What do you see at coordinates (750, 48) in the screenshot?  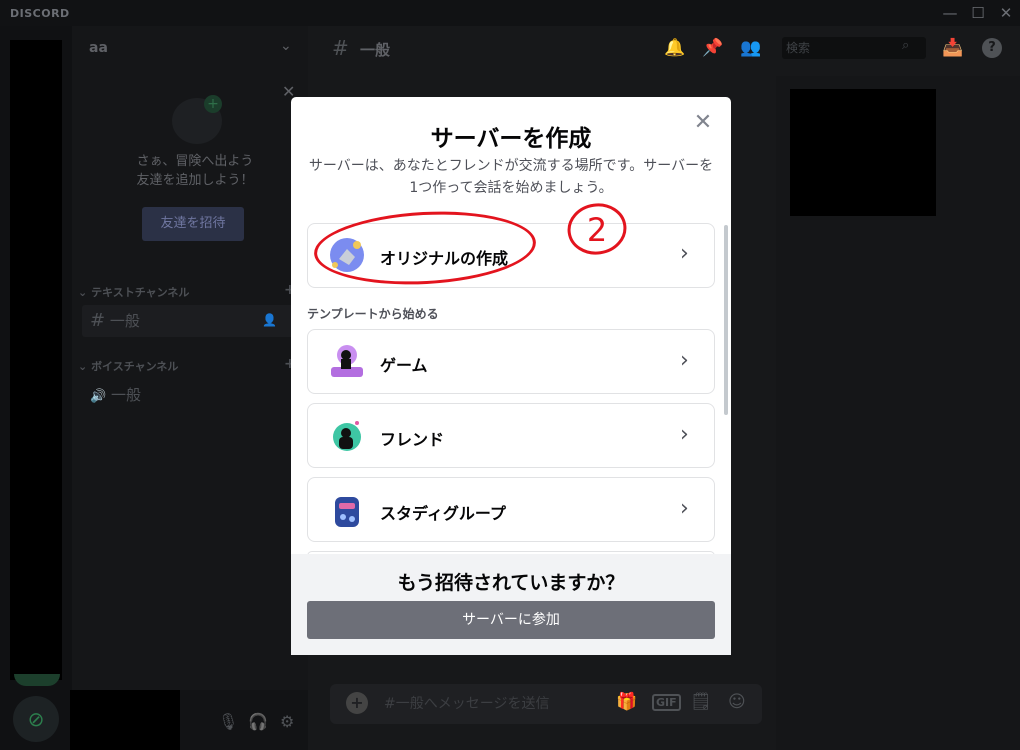 I see `member-list-icon: 👥` at bounding box center [750, 48].